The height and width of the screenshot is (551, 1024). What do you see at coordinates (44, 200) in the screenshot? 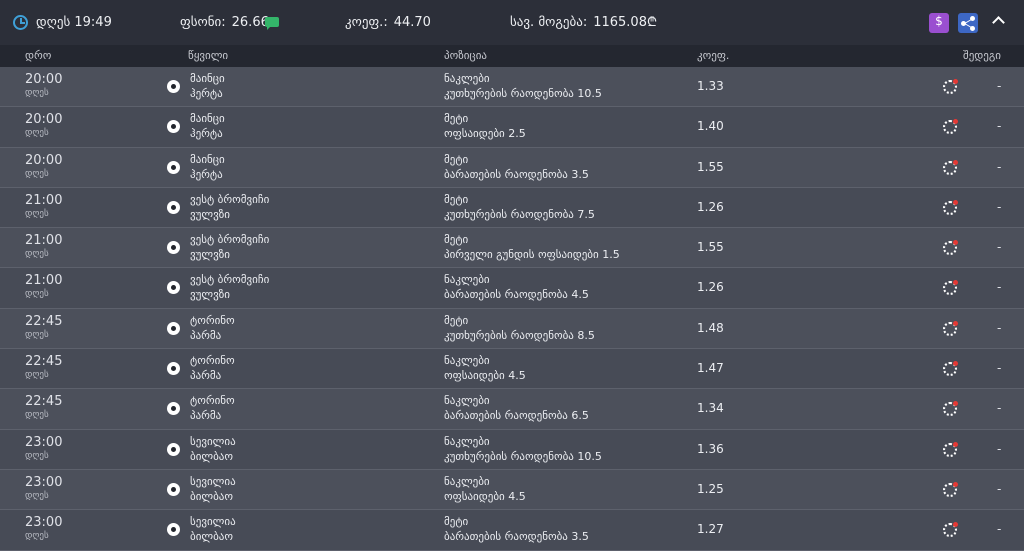
I see `match-time: 21:00` at bounding box center [44, 200].